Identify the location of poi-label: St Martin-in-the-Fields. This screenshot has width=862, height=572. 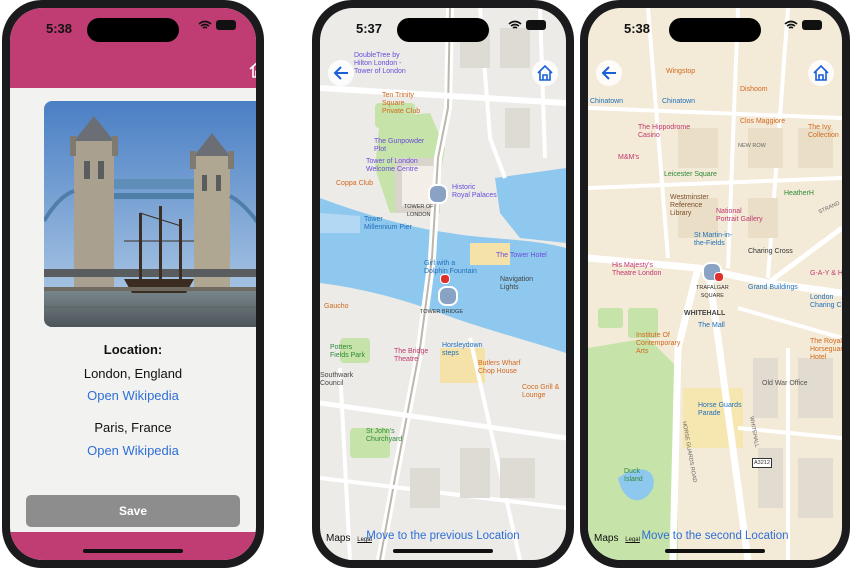
(713, 240).